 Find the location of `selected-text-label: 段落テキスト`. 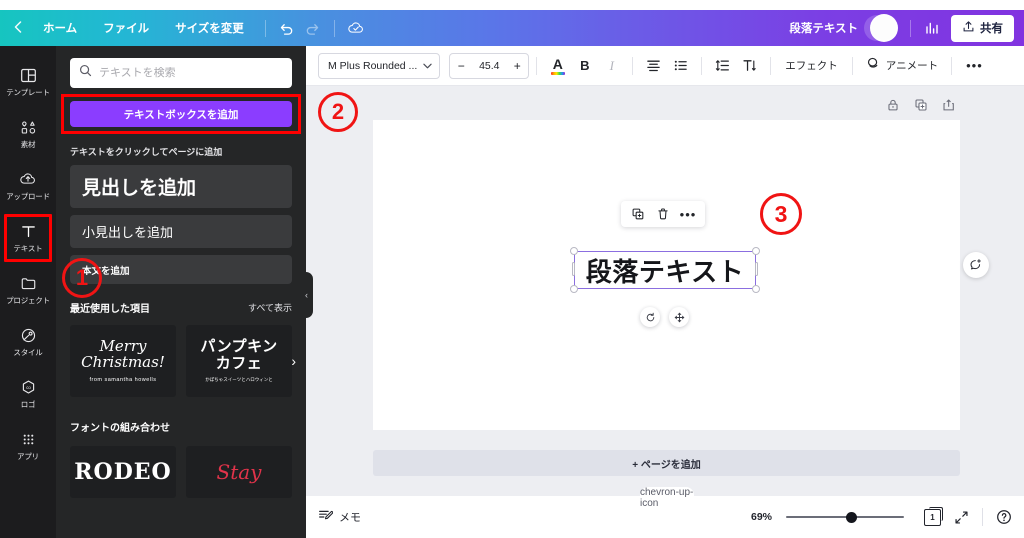

selected-text-label: 段落テキスト is located at coordinates (665, 271).